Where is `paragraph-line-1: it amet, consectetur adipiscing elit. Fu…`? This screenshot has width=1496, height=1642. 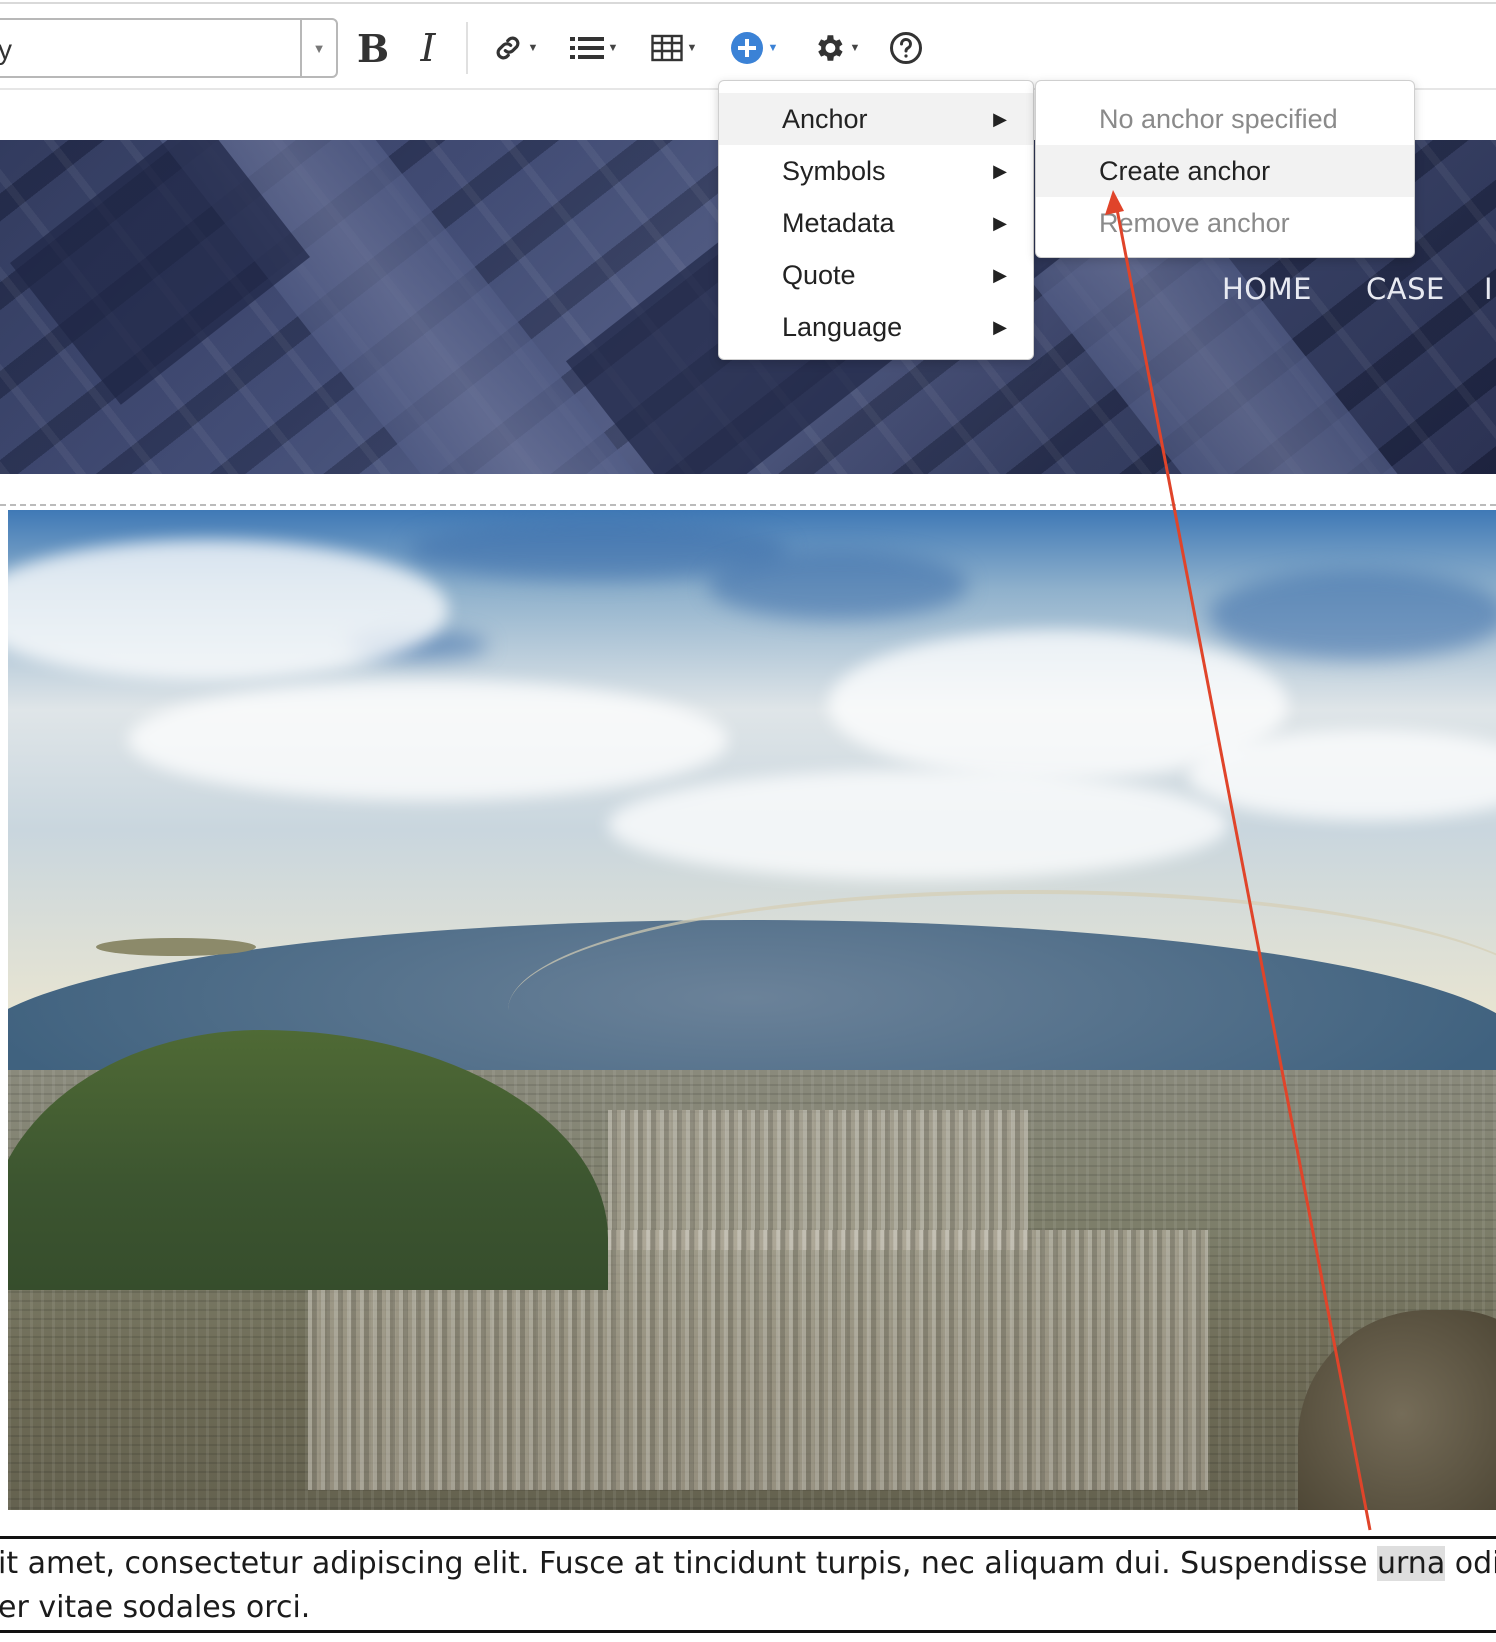
paragraph-line-1: it amet, consectetur adipiscing elit. Fu… is located at coordinates (748, 1563).